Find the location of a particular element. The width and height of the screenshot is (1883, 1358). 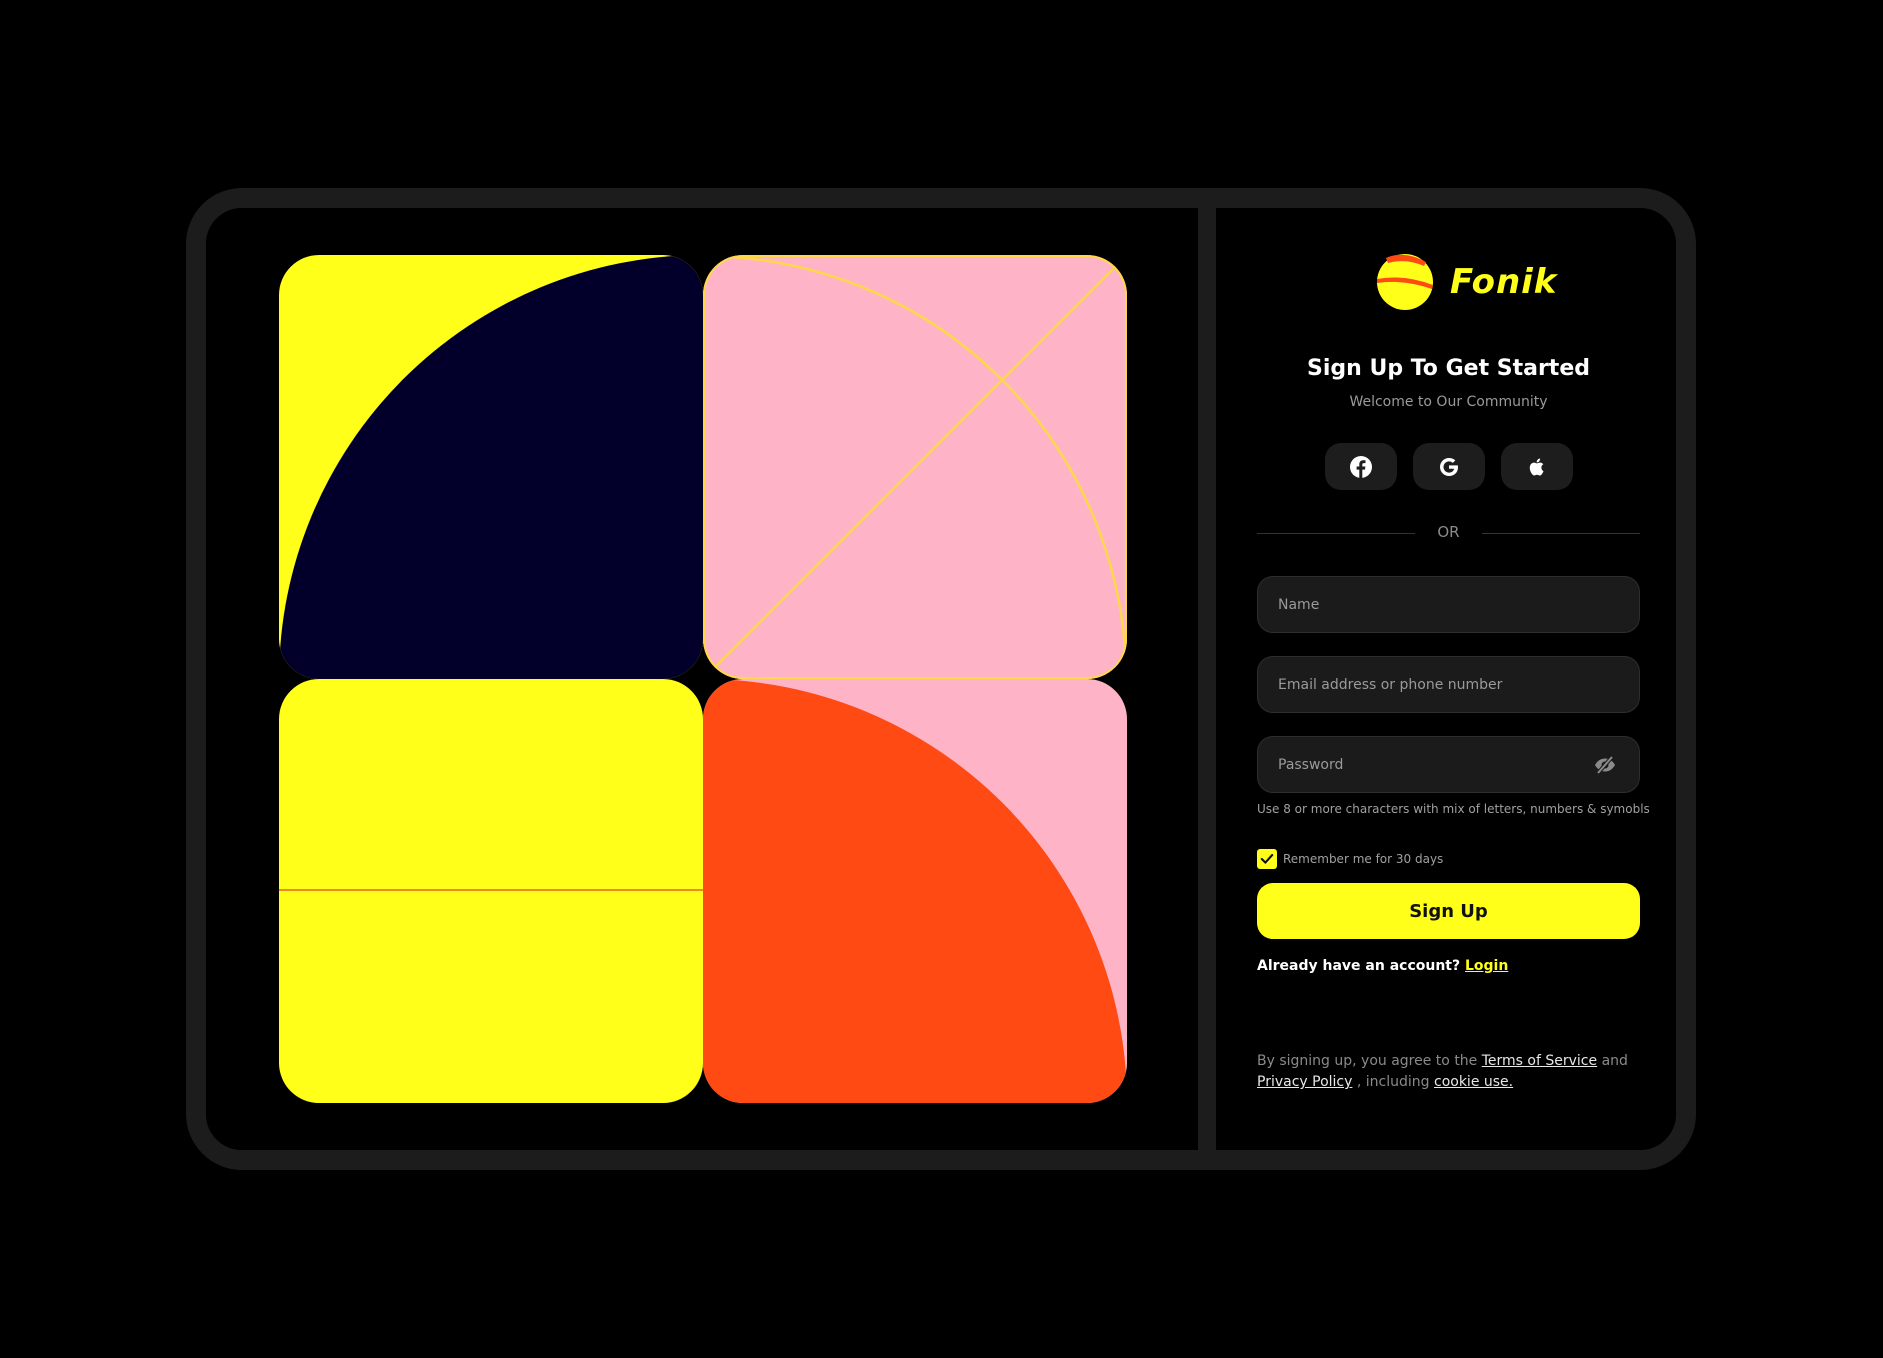

apple-icon is located at coordinates (1536, 467).